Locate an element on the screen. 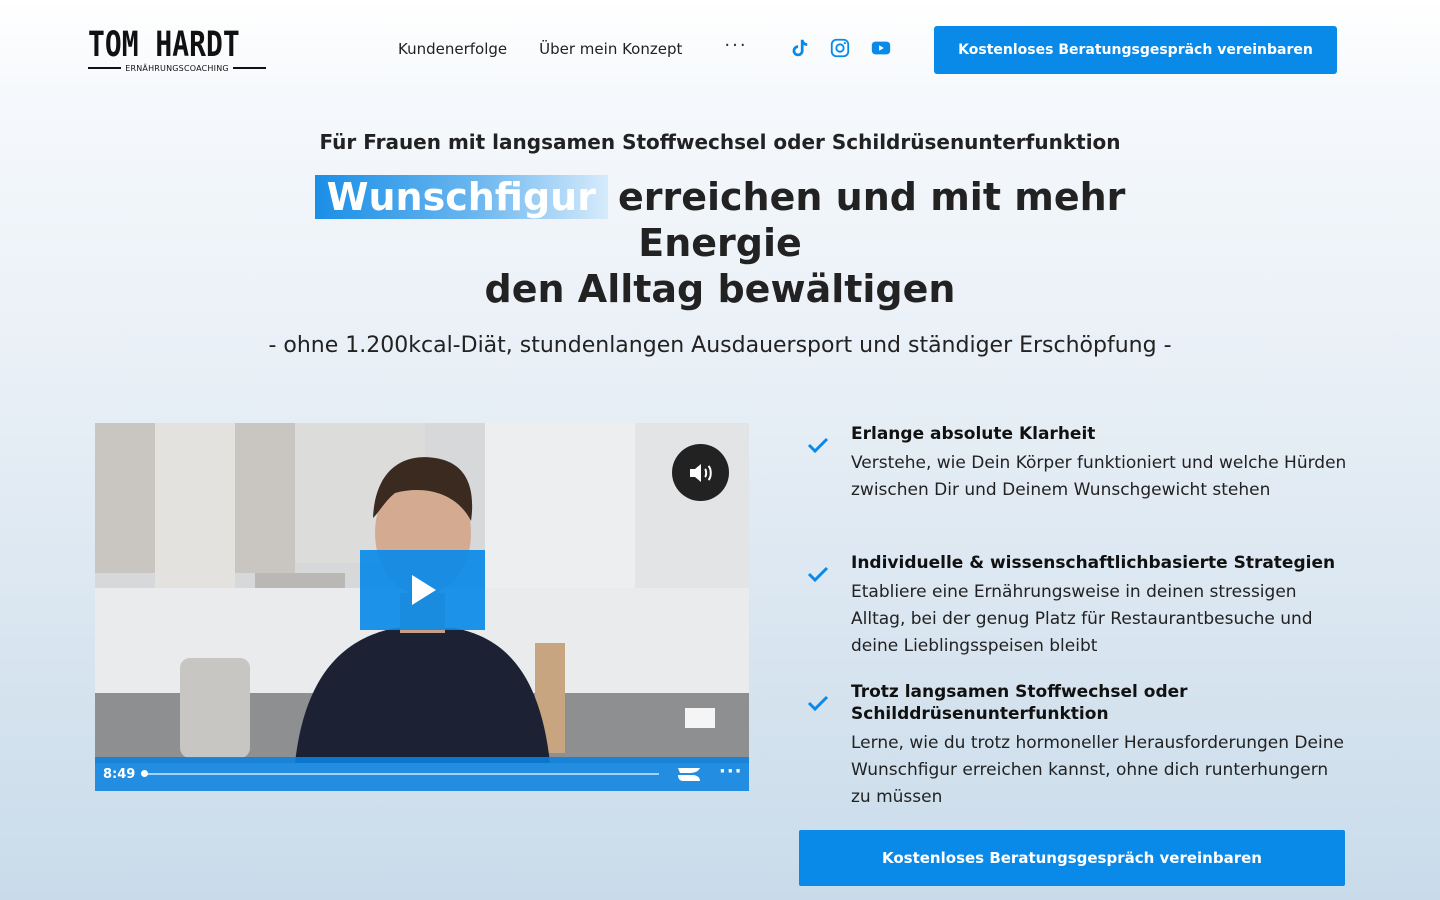 This screenshot has height=900, width=1440. headline-highlight: Wunschfigur is located at coordinates (461, 197).